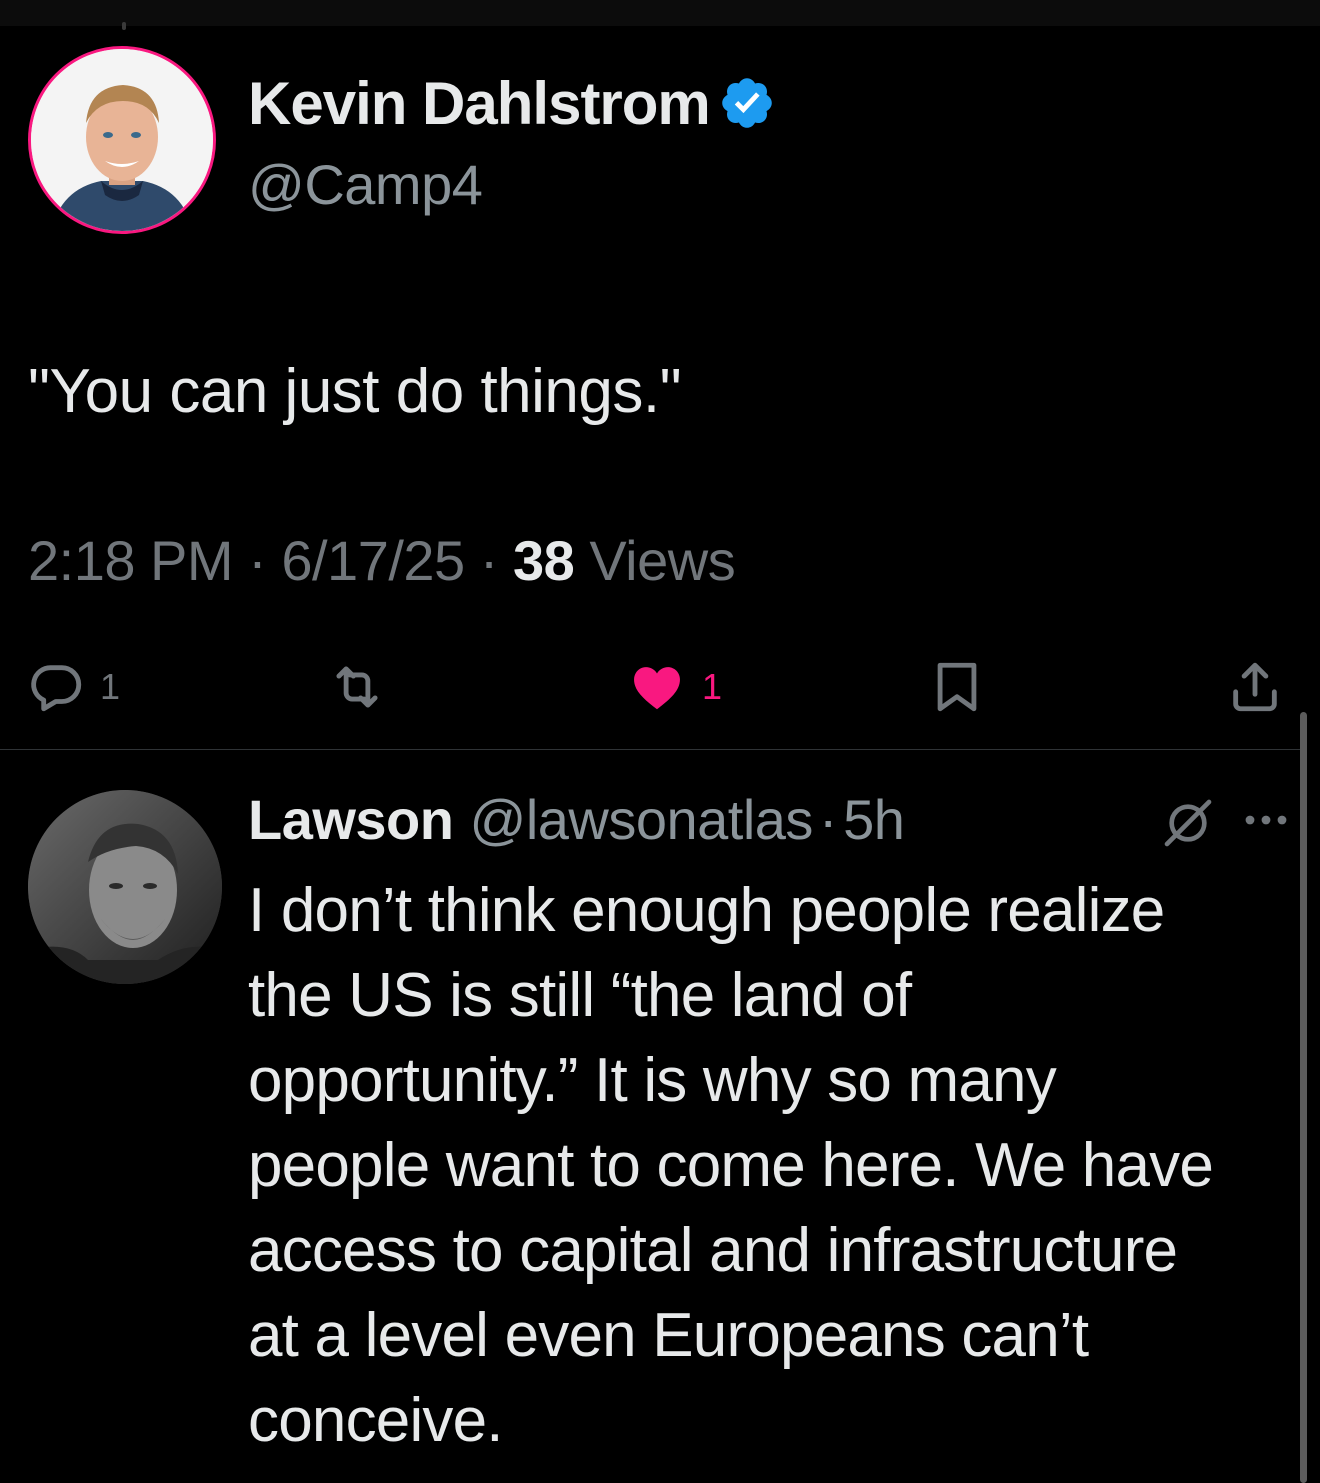 Image resolution: width=1320 pixels, height=1483 pixels. I want to click on reply-timestamp: 5h, so click(874, 819).